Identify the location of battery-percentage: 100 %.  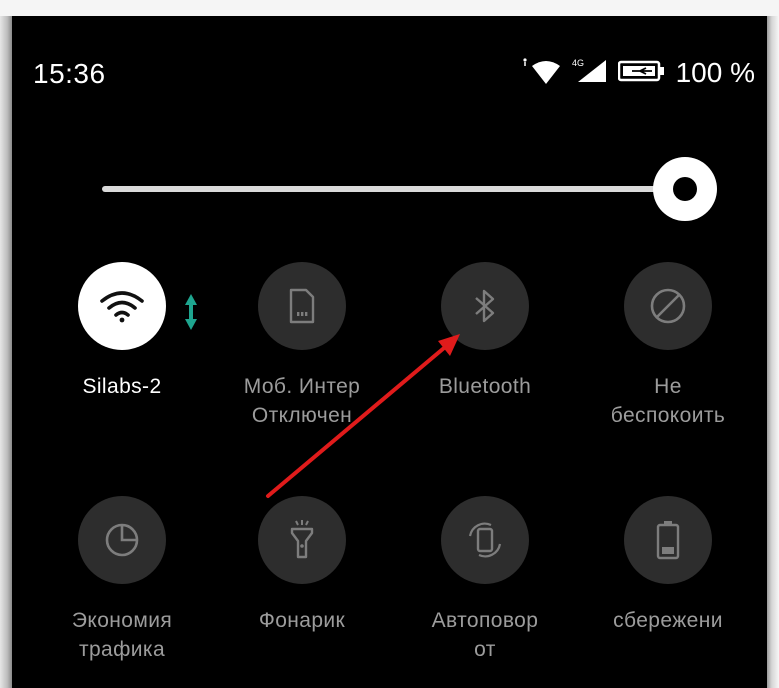
(715, 72).